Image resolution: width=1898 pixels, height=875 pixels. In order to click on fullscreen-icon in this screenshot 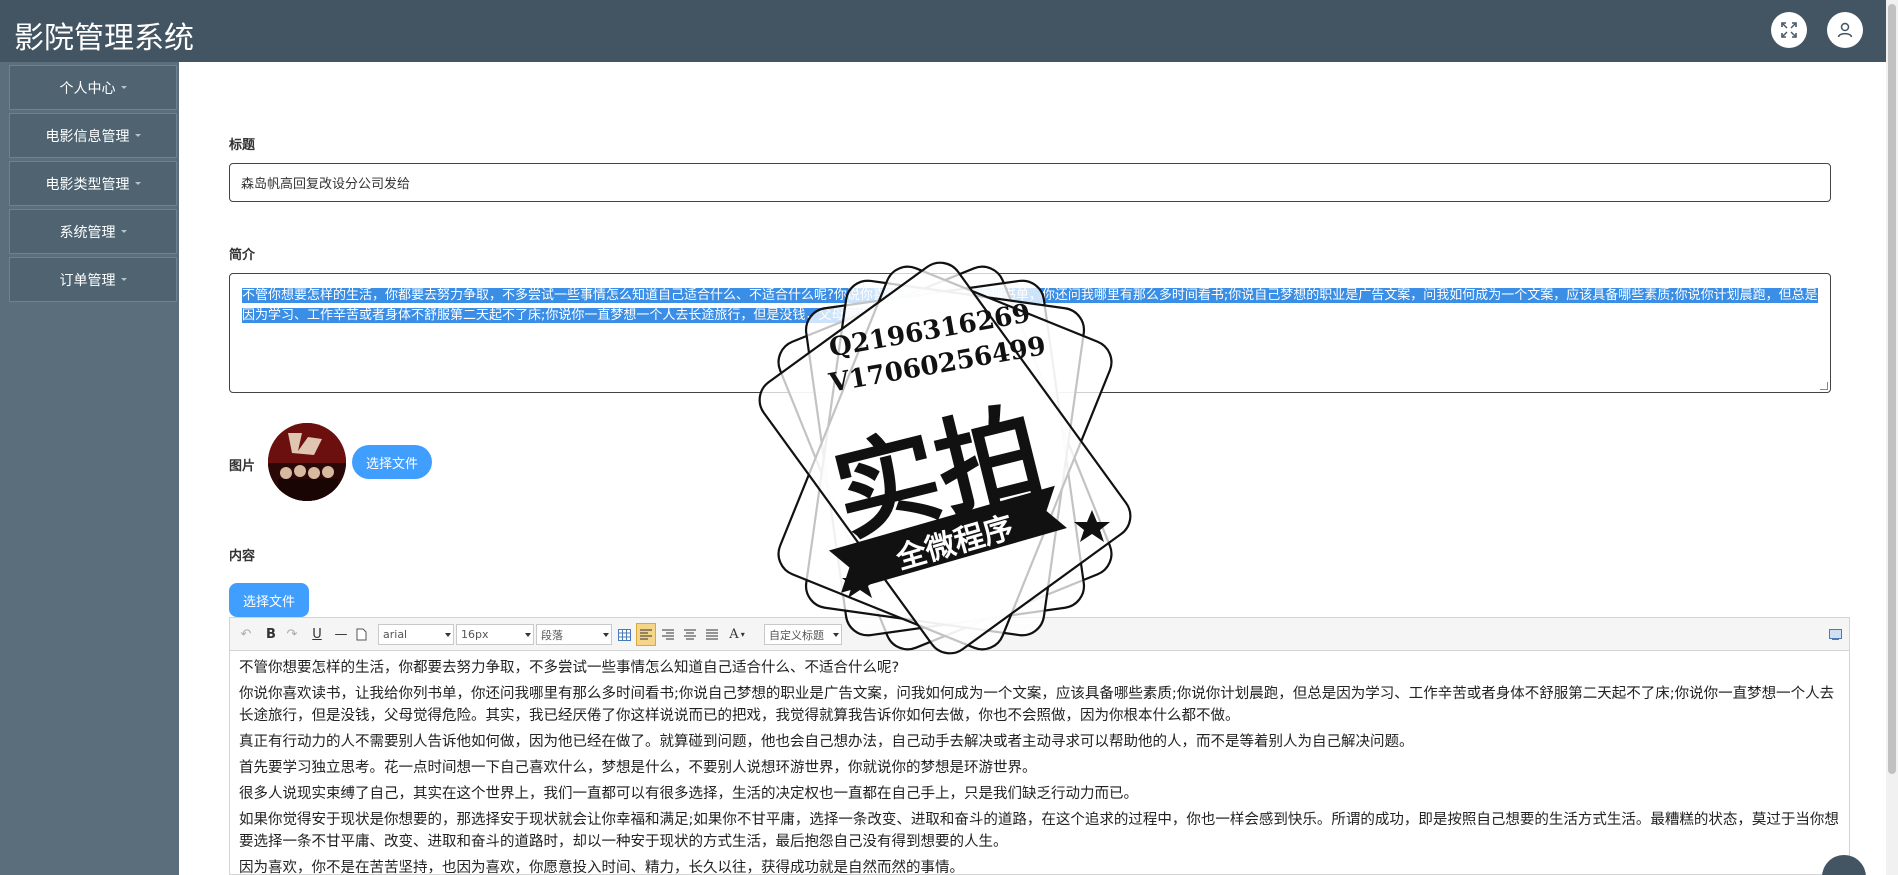, I will do `click(1789, 30)`.